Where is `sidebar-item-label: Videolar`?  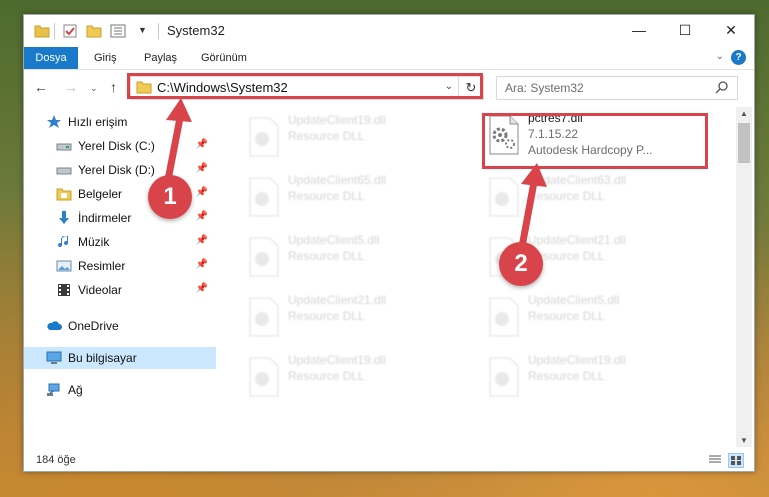 sidebar-item-label: Videolar is located at coordinates (100, 290).